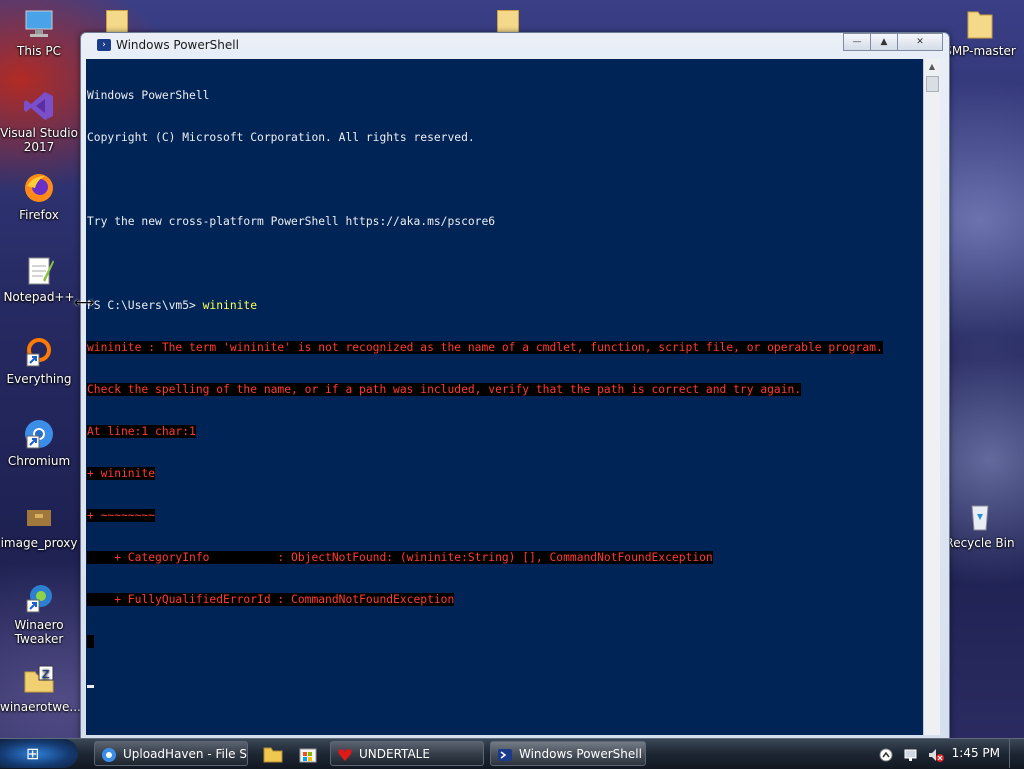  Describe the element at coordinates (932, 67) in the screenshot. I see `scroll-up-arrow-icon: ▲` at that location.